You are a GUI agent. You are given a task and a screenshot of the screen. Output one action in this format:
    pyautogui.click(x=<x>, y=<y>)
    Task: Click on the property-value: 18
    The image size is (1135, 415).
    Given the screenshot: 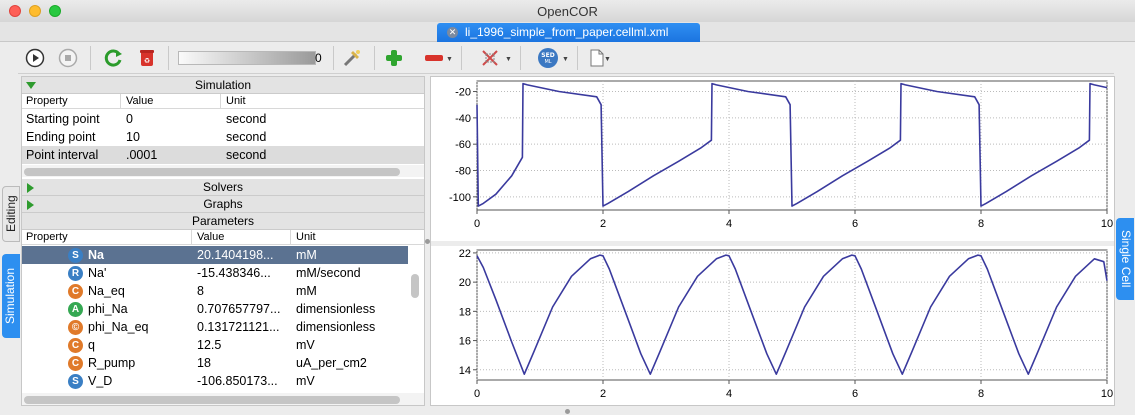 What is the action you would take?
    pyautogui.click(x=204, y=363)
    